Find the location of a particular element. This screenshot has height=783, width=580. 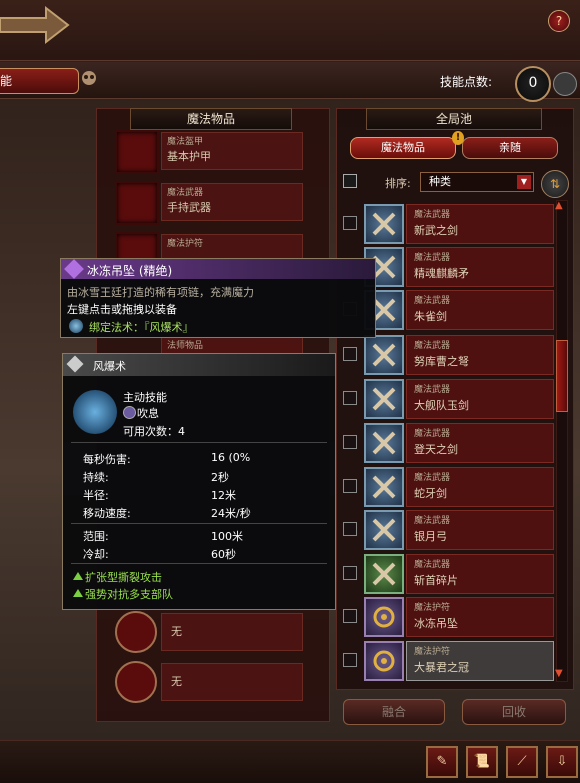

pool-item: 魔法武器 银月弓 is located at coordinates (447, 530).